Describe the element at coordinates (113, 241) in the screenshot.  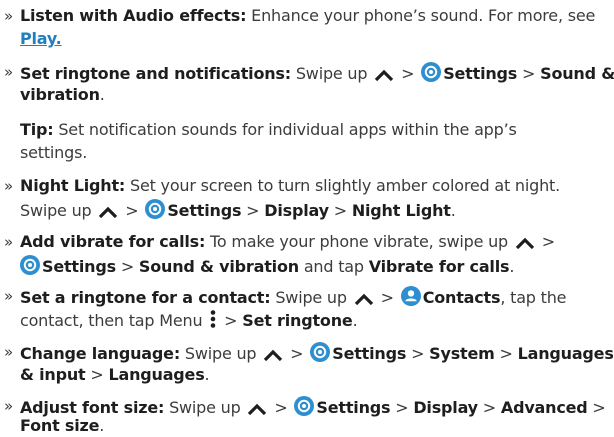
I see `item-label: Add vibrate for calls:` at that location.